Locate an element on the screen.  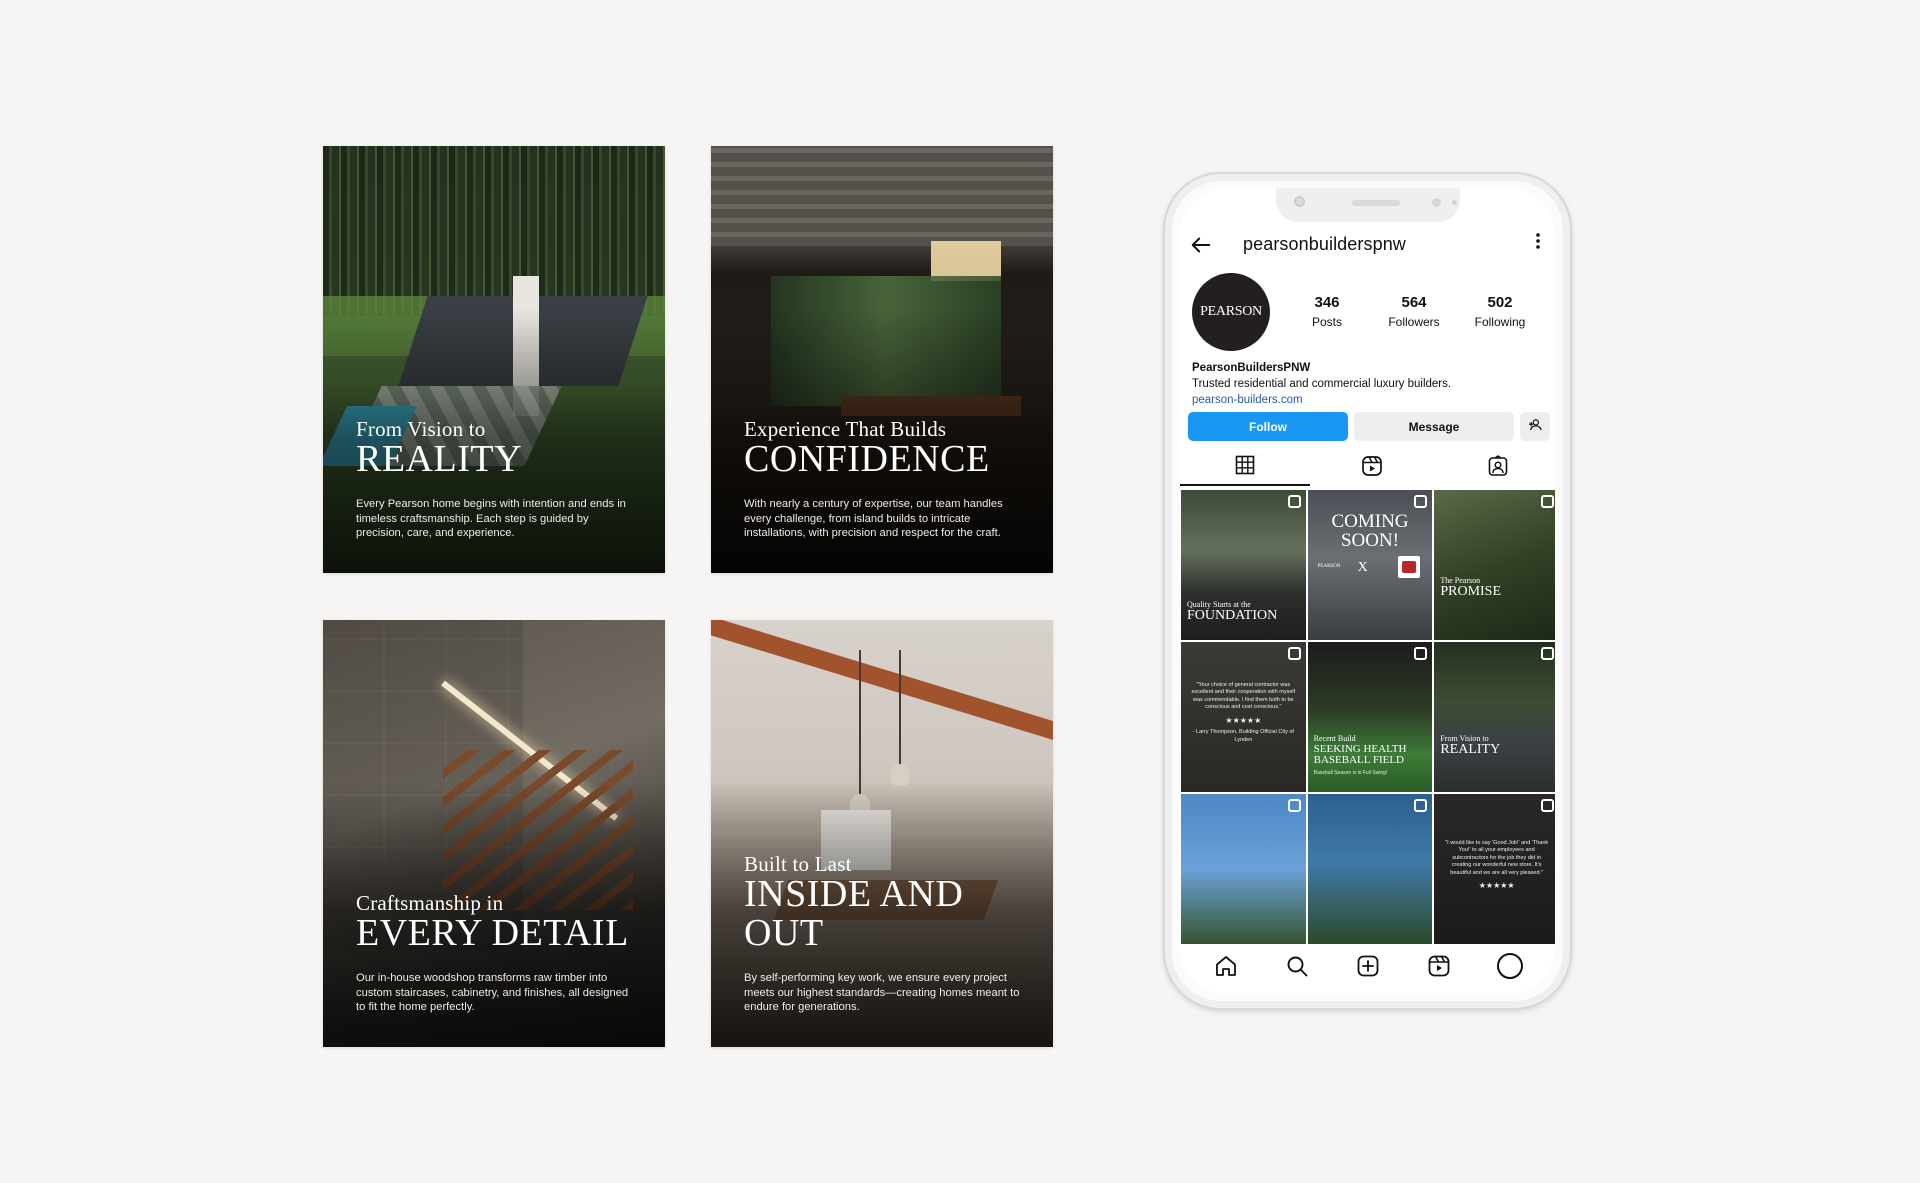
grid-post-separator: X is located at coordinates (1362, 567).